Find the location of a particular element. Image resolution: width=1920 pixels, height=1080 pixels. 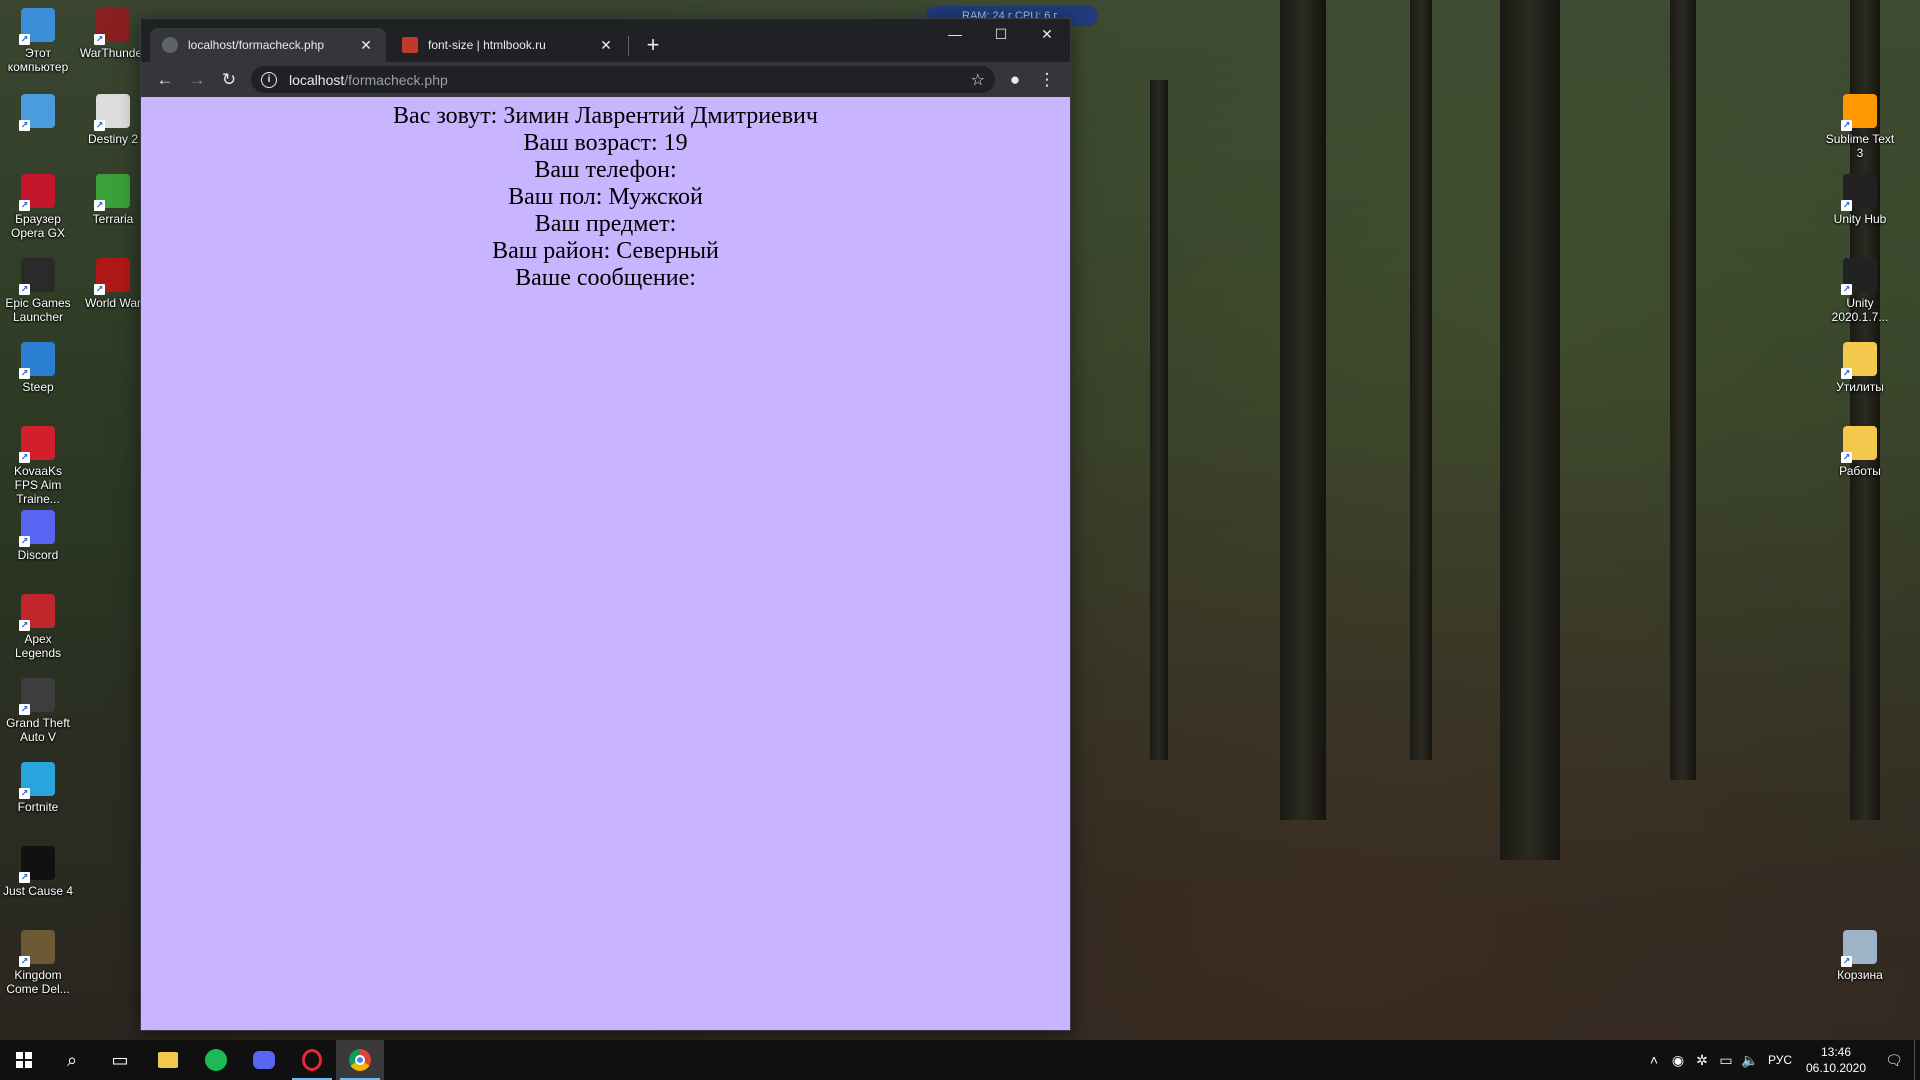

desktop-icon: Работы is located at coordinates (1860, 452).